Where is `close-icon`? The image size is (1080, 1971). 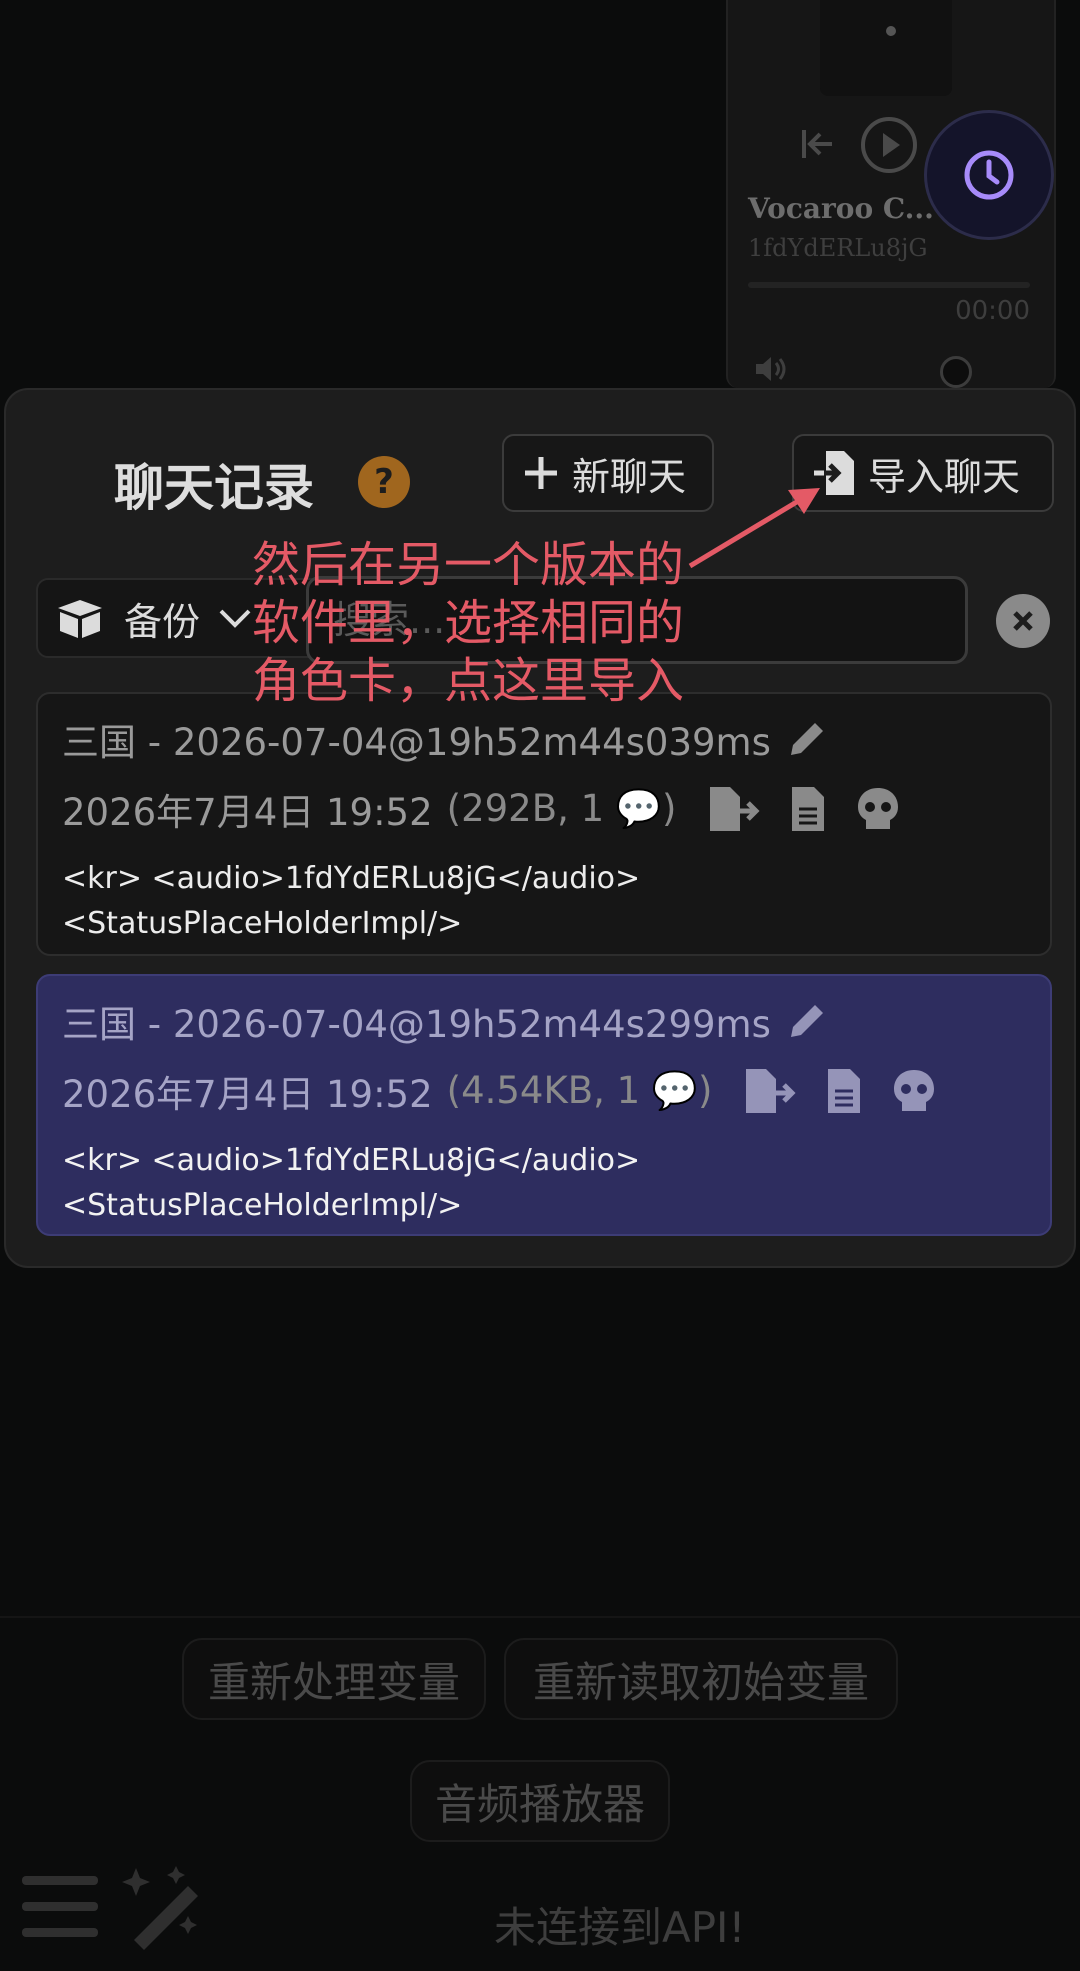 close-icon is located at coordinates (1023, 621).